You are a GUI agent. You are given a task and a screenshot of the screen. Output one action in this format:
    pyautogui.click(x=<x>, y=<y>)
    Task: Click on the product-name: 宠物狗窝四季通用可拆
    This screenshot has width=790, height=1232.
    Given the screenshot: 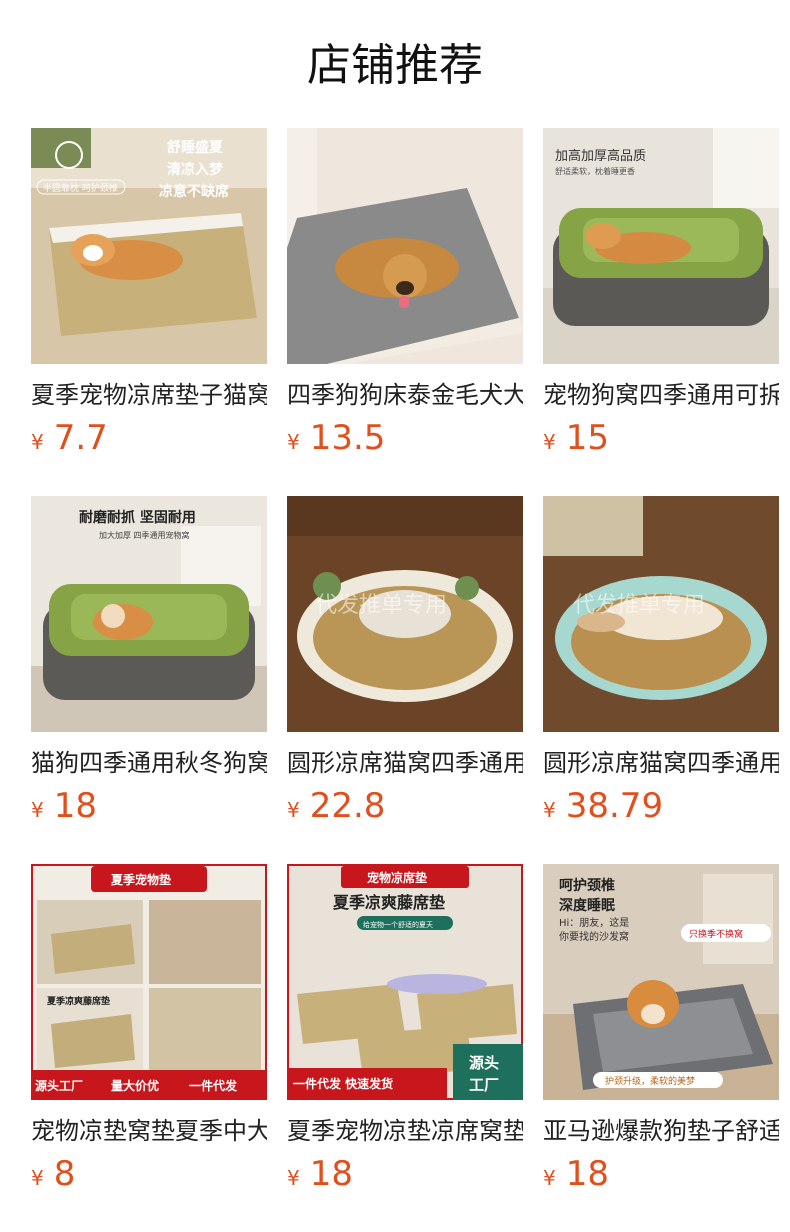 What is the action you would take?
    pyautogui.click(x=661, y=395)
    